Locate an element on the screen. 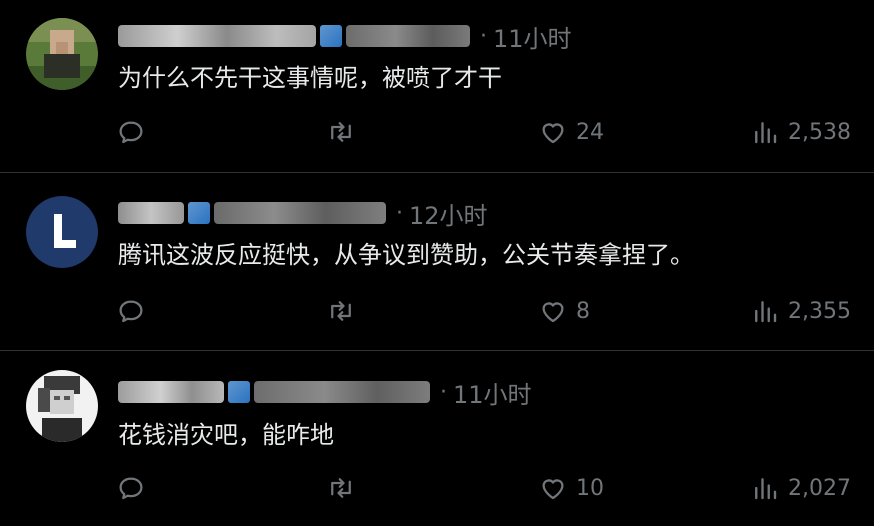 The height and width of the screenshot is (526, 874). tweet-header: · 12小时 is located at coordinates (303, 213).